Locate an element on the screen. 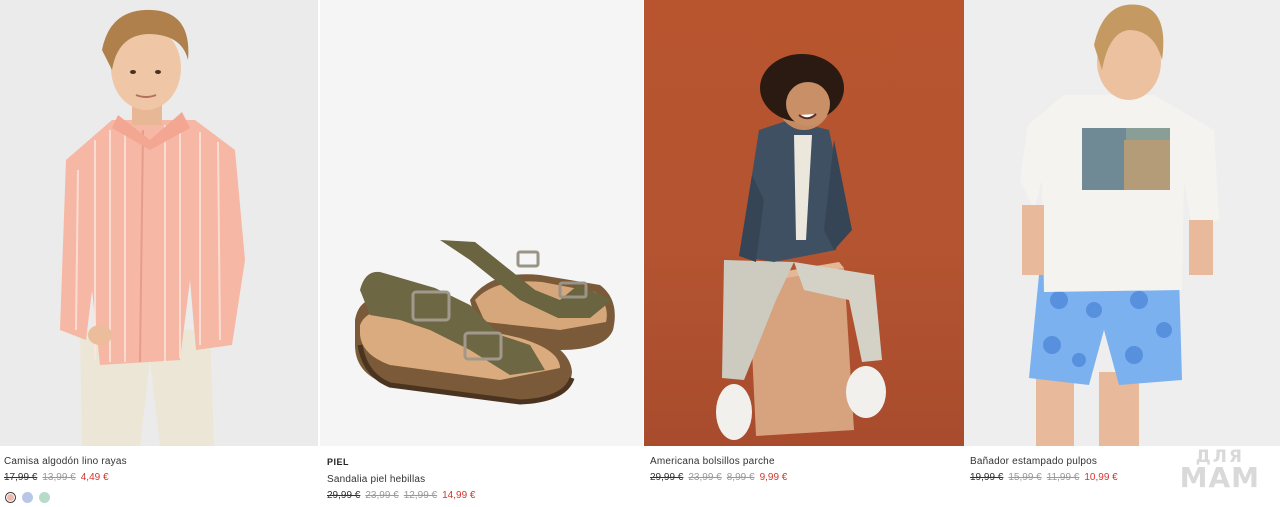  price-sale: 9,99 € is located at coordinates (773, 477).